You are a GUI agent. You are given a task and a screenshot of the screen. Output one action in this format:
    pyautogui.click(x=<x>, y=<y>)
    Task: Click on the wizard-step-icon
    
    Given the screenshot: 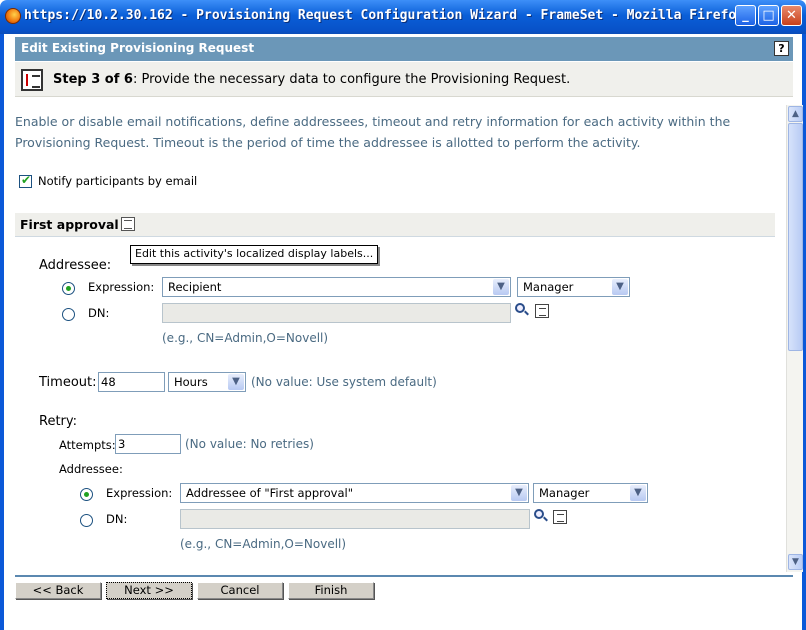 What is the action you would take?
    pyautogui.click(x=32, y=80)
    